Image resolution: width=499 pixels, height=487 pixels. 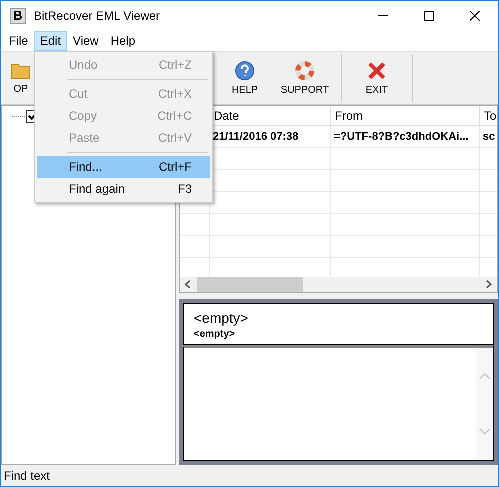 I want to click on tree-line, so click(x=19, y=117).